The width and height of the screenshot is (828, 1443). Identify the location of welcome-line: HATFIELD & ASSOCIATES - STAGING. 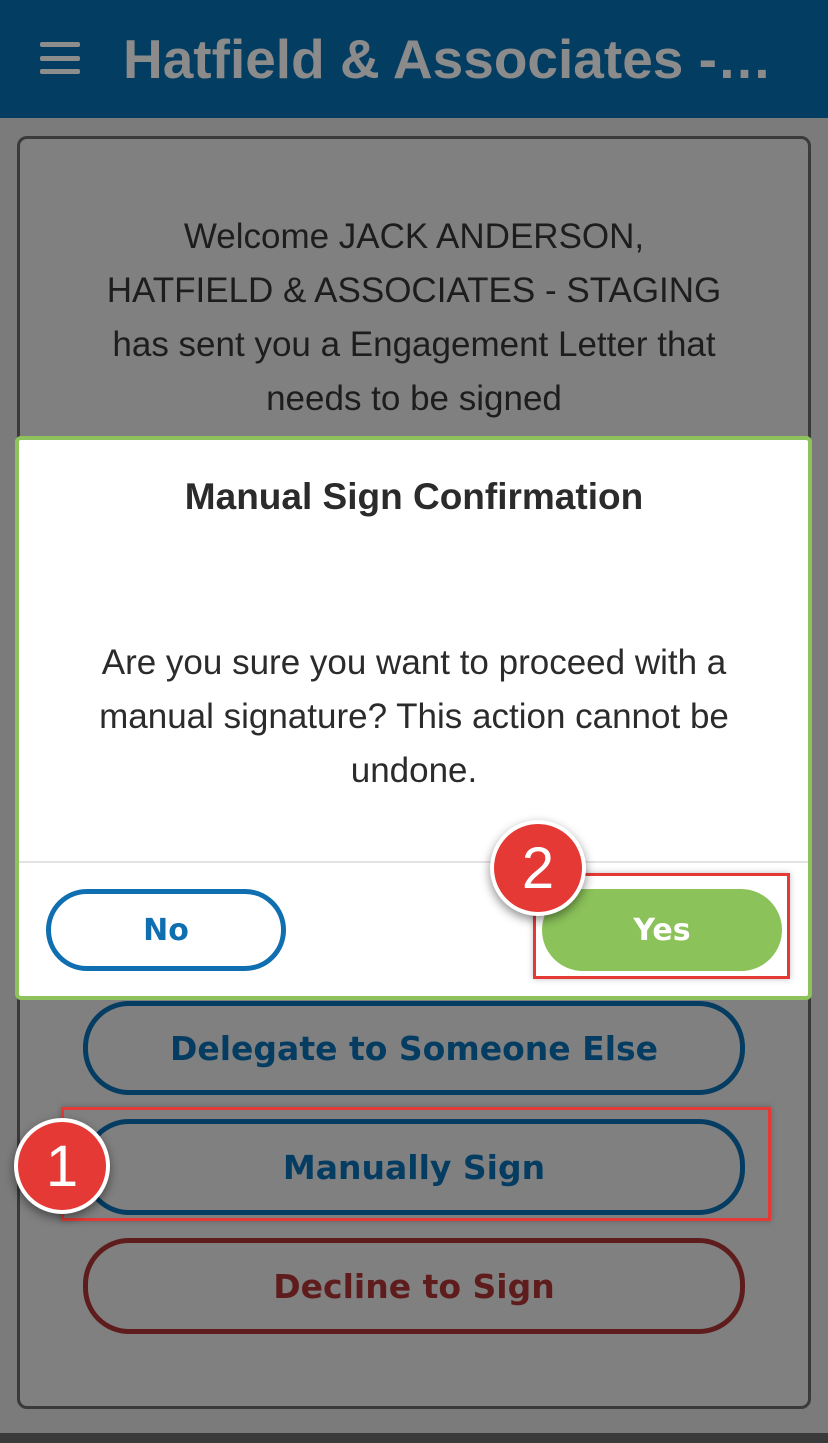
(414, 290).